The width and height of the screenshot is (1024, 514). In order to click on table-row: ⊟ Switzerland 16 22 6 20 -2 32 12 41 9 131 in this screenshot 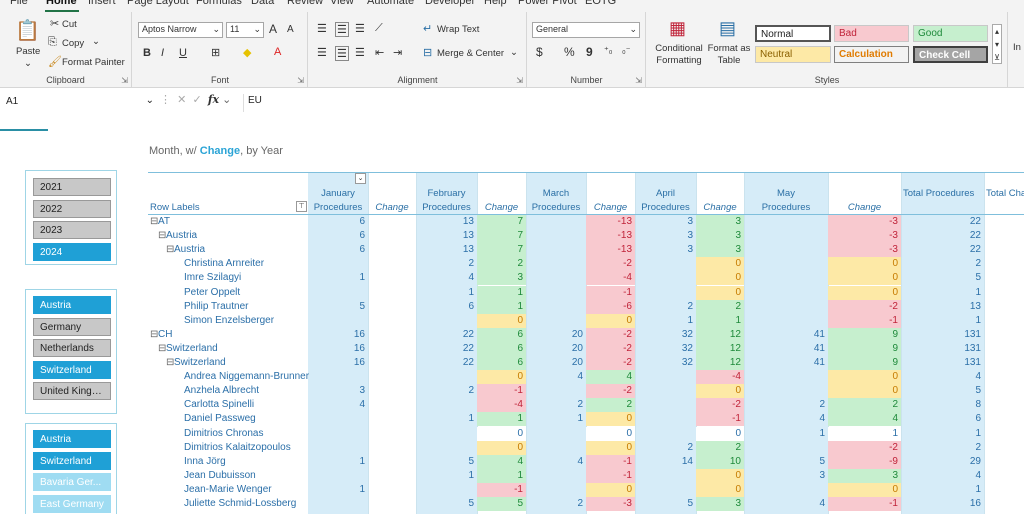, I will do `click(586, 348)`.